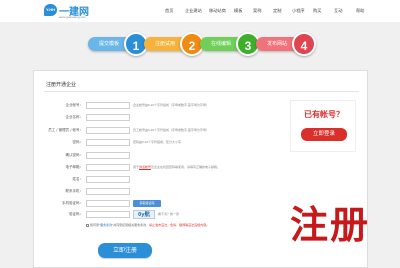  Describe the element at coordinates (108, 214) in the screenshot. I see `captcha-input` at that location.